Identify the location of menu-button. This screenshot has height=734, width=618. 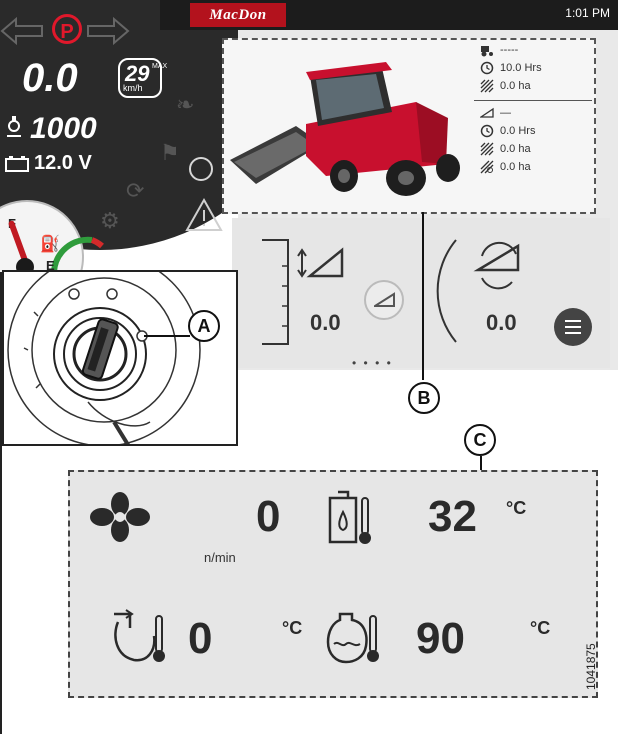
(573, 327).